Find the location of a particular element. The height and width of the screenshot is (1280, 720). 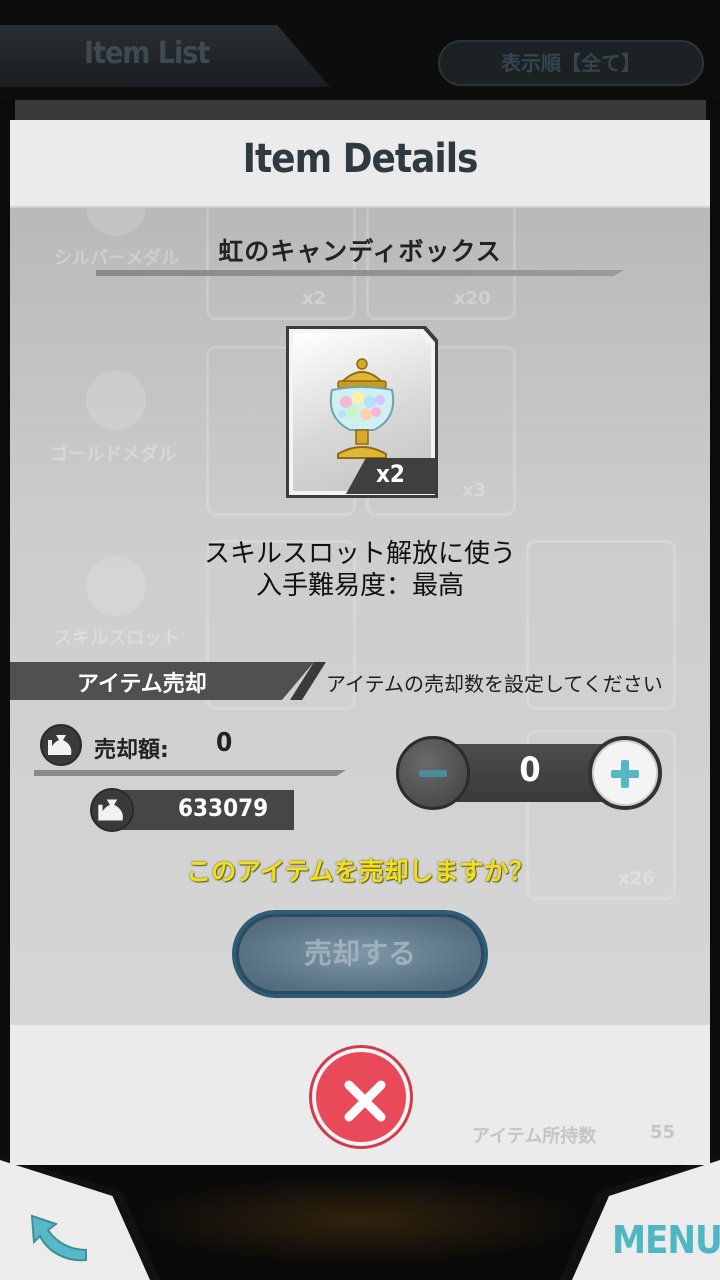

owned-money-value: 633079 is located at coordinates (223, 808).